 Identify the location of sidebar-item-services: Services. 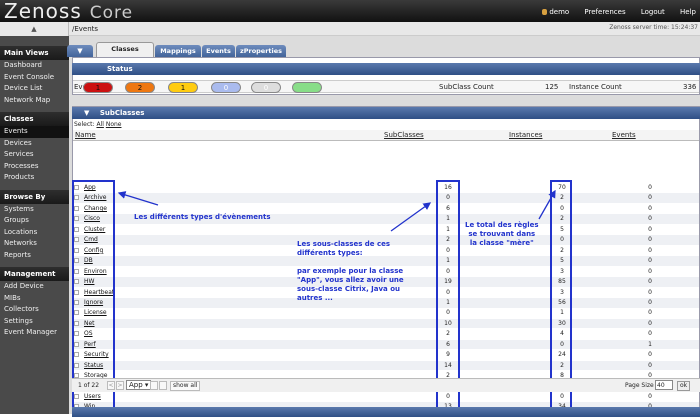
(34, 155).